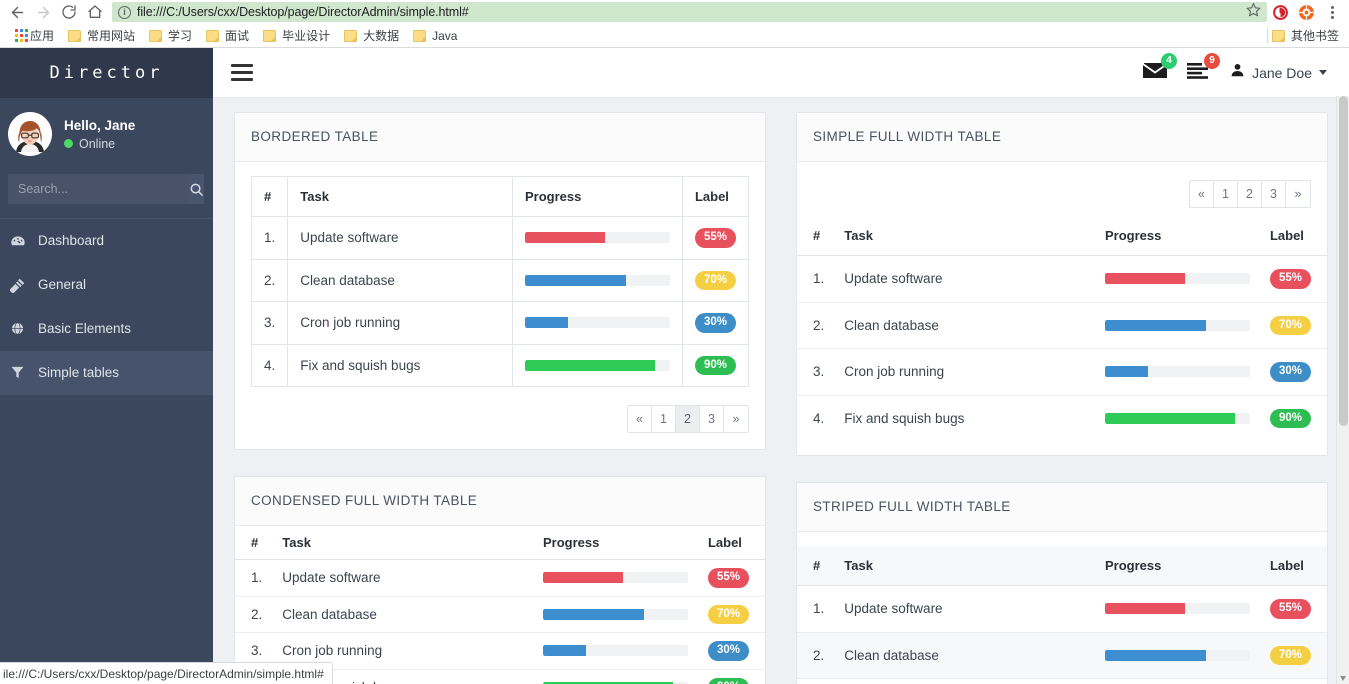 This screenshot has width=1349, height=684. I want to click on row-label: 55%, so click(1293, 278).